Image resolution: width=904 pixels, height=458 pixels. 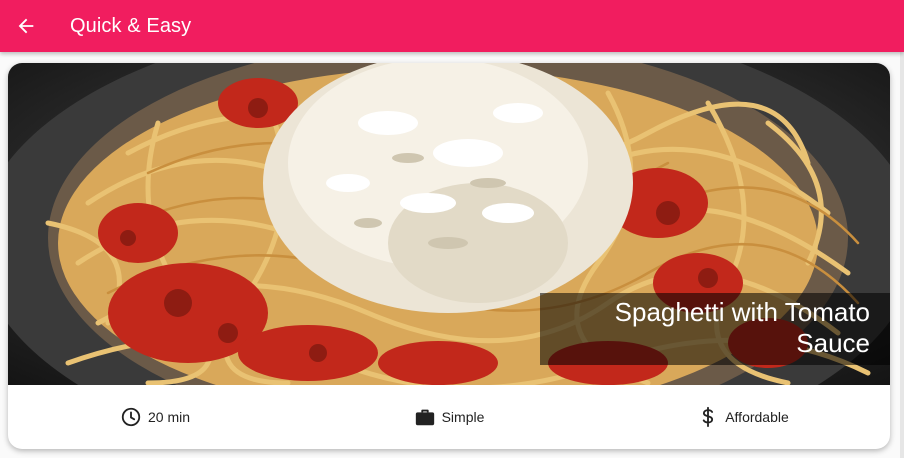 What do you see at coordinates (742, 327) in the screenshot?
I see `recipe-title: Spaghetti with Tomato Sauce` at bounding box center [742, 327].